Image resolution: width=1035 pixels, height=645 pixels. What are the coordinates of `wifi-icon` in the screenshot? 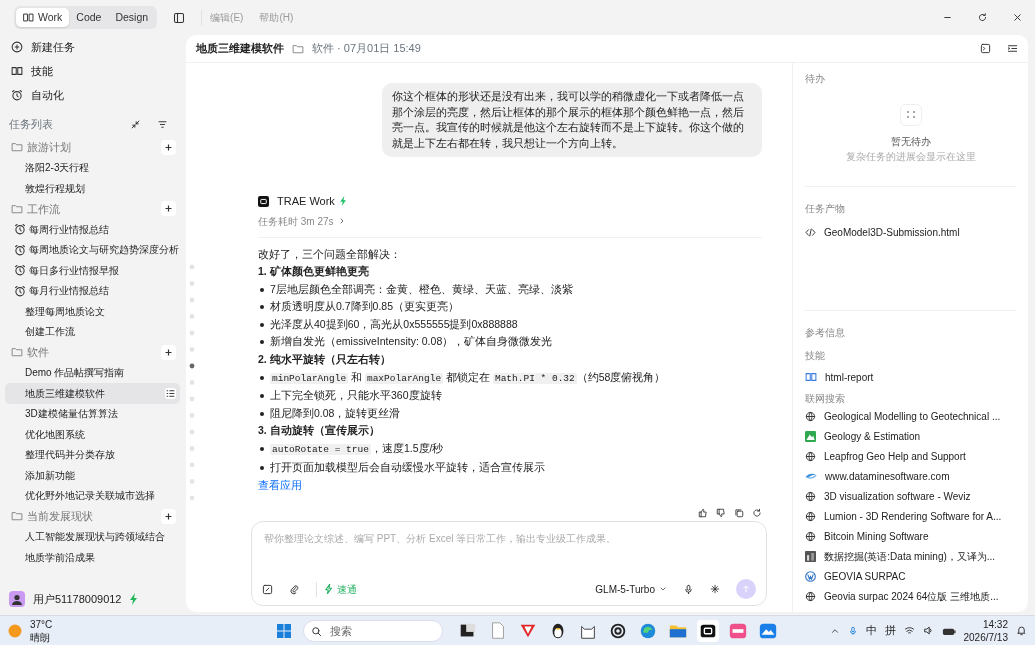 It's located at (909, 630).